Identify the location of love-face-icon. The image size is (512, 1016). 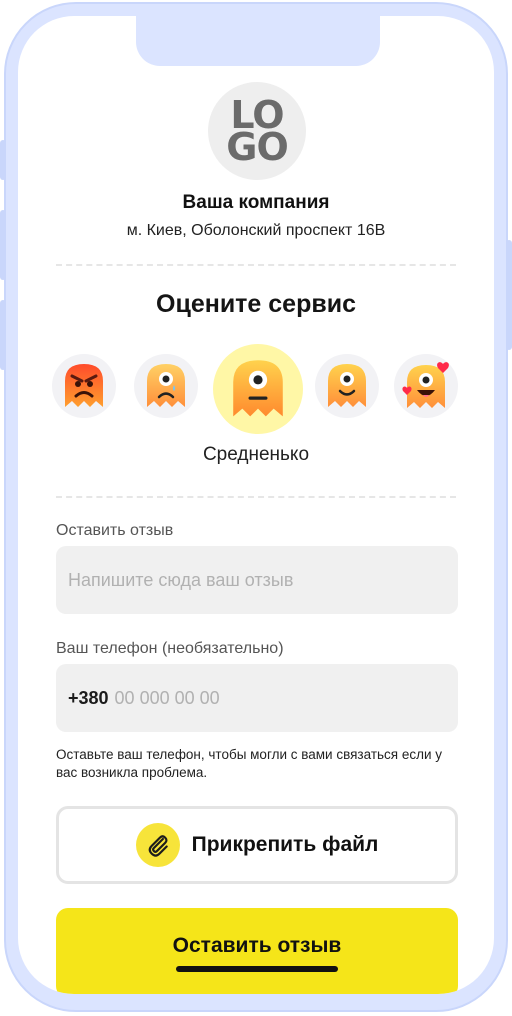
(425, 385).